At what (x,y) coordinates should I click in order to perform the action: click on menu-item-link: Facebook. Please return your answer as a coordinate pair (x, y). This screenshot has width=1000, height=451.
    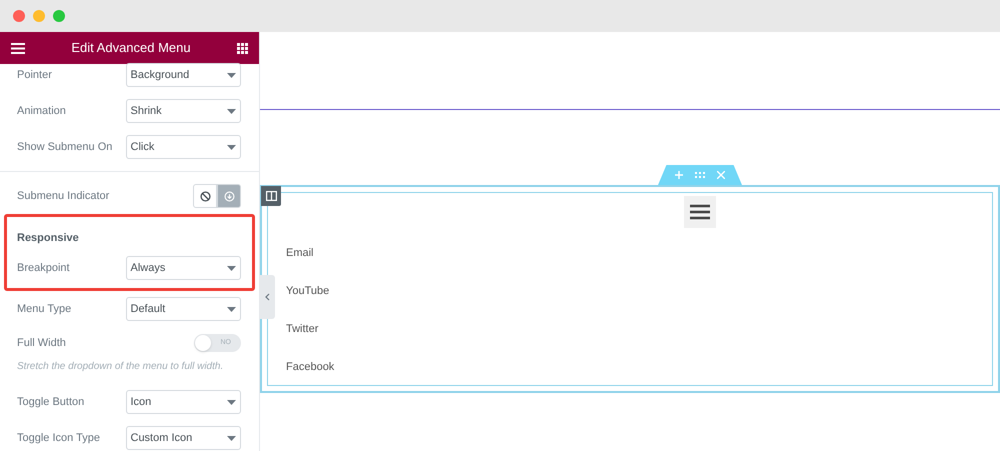
    Looking at the image, I should click on (310, 367).